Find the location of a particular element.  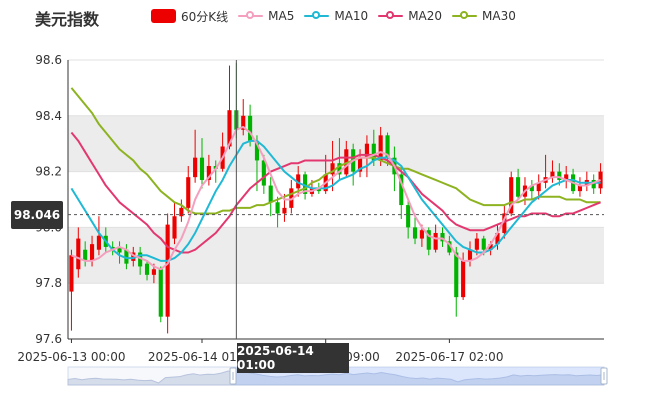

y-tick-label: 97.8 is located at coordinates (48, 283).